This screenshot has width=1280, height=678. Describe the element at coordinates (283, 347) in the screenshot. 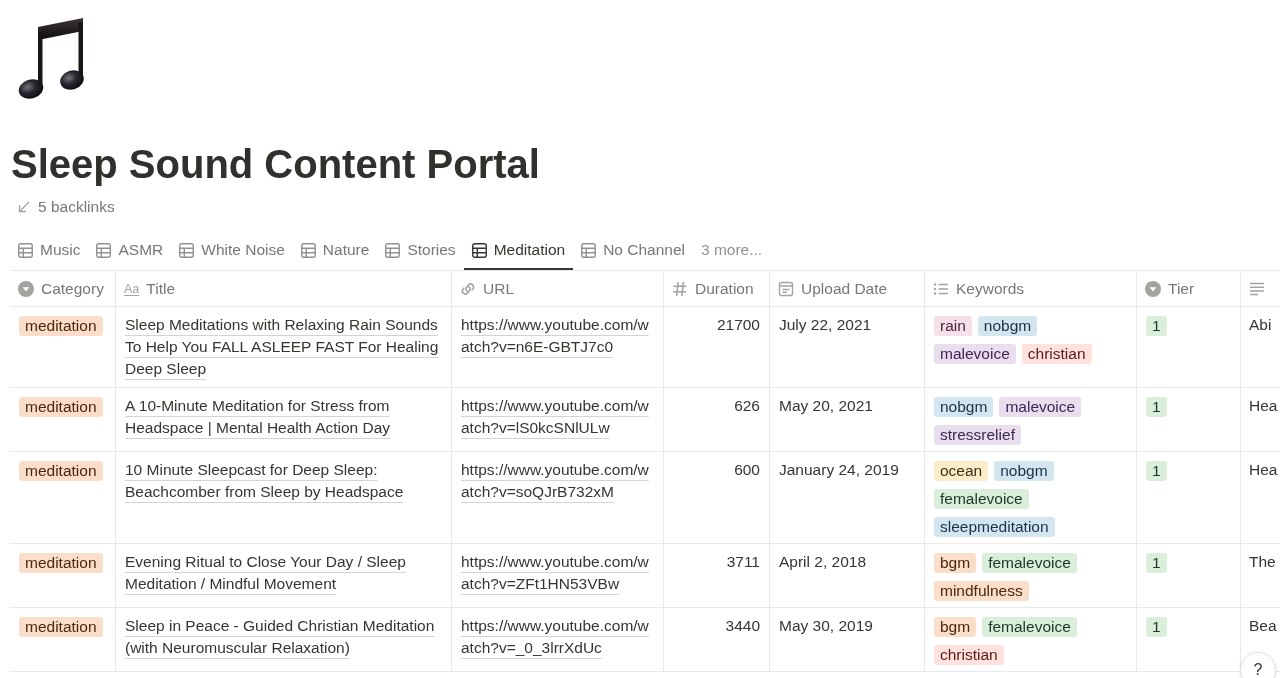

I see `title-link: Sleep Meditations with Relaxing Rain Sounds To Help You FALL ASLEEP FAST For Healing Deep Sleep` at that location.